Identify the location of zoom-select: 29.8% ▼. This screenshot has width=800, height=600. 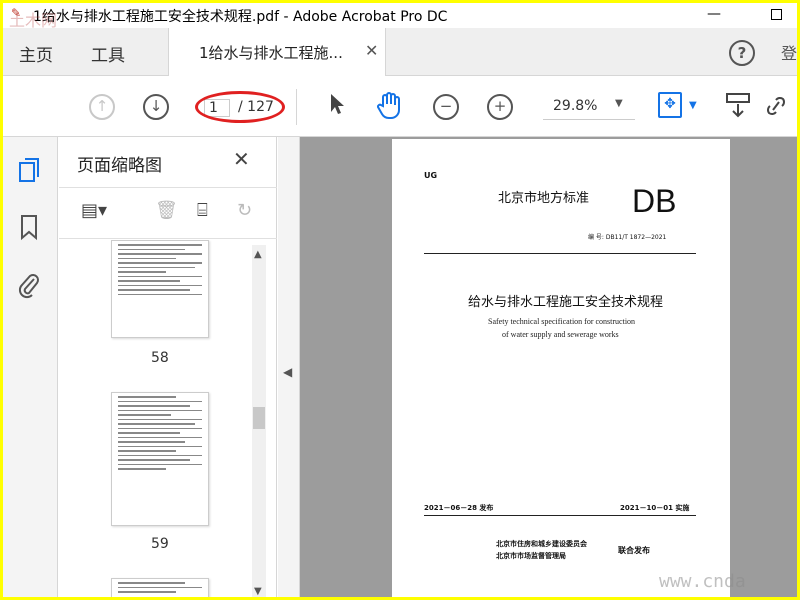
(589, 107).